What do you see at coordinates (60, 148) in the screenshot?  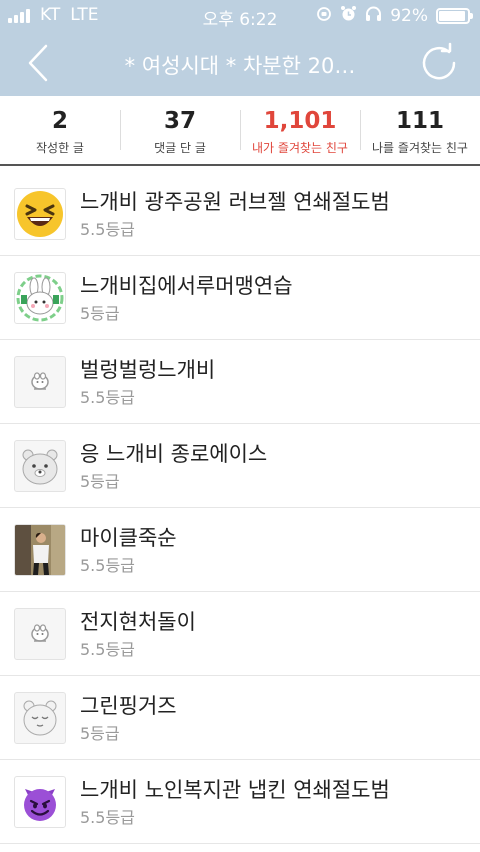 I see `stat-label: 작성한 글` at bounding box center [60, 148].